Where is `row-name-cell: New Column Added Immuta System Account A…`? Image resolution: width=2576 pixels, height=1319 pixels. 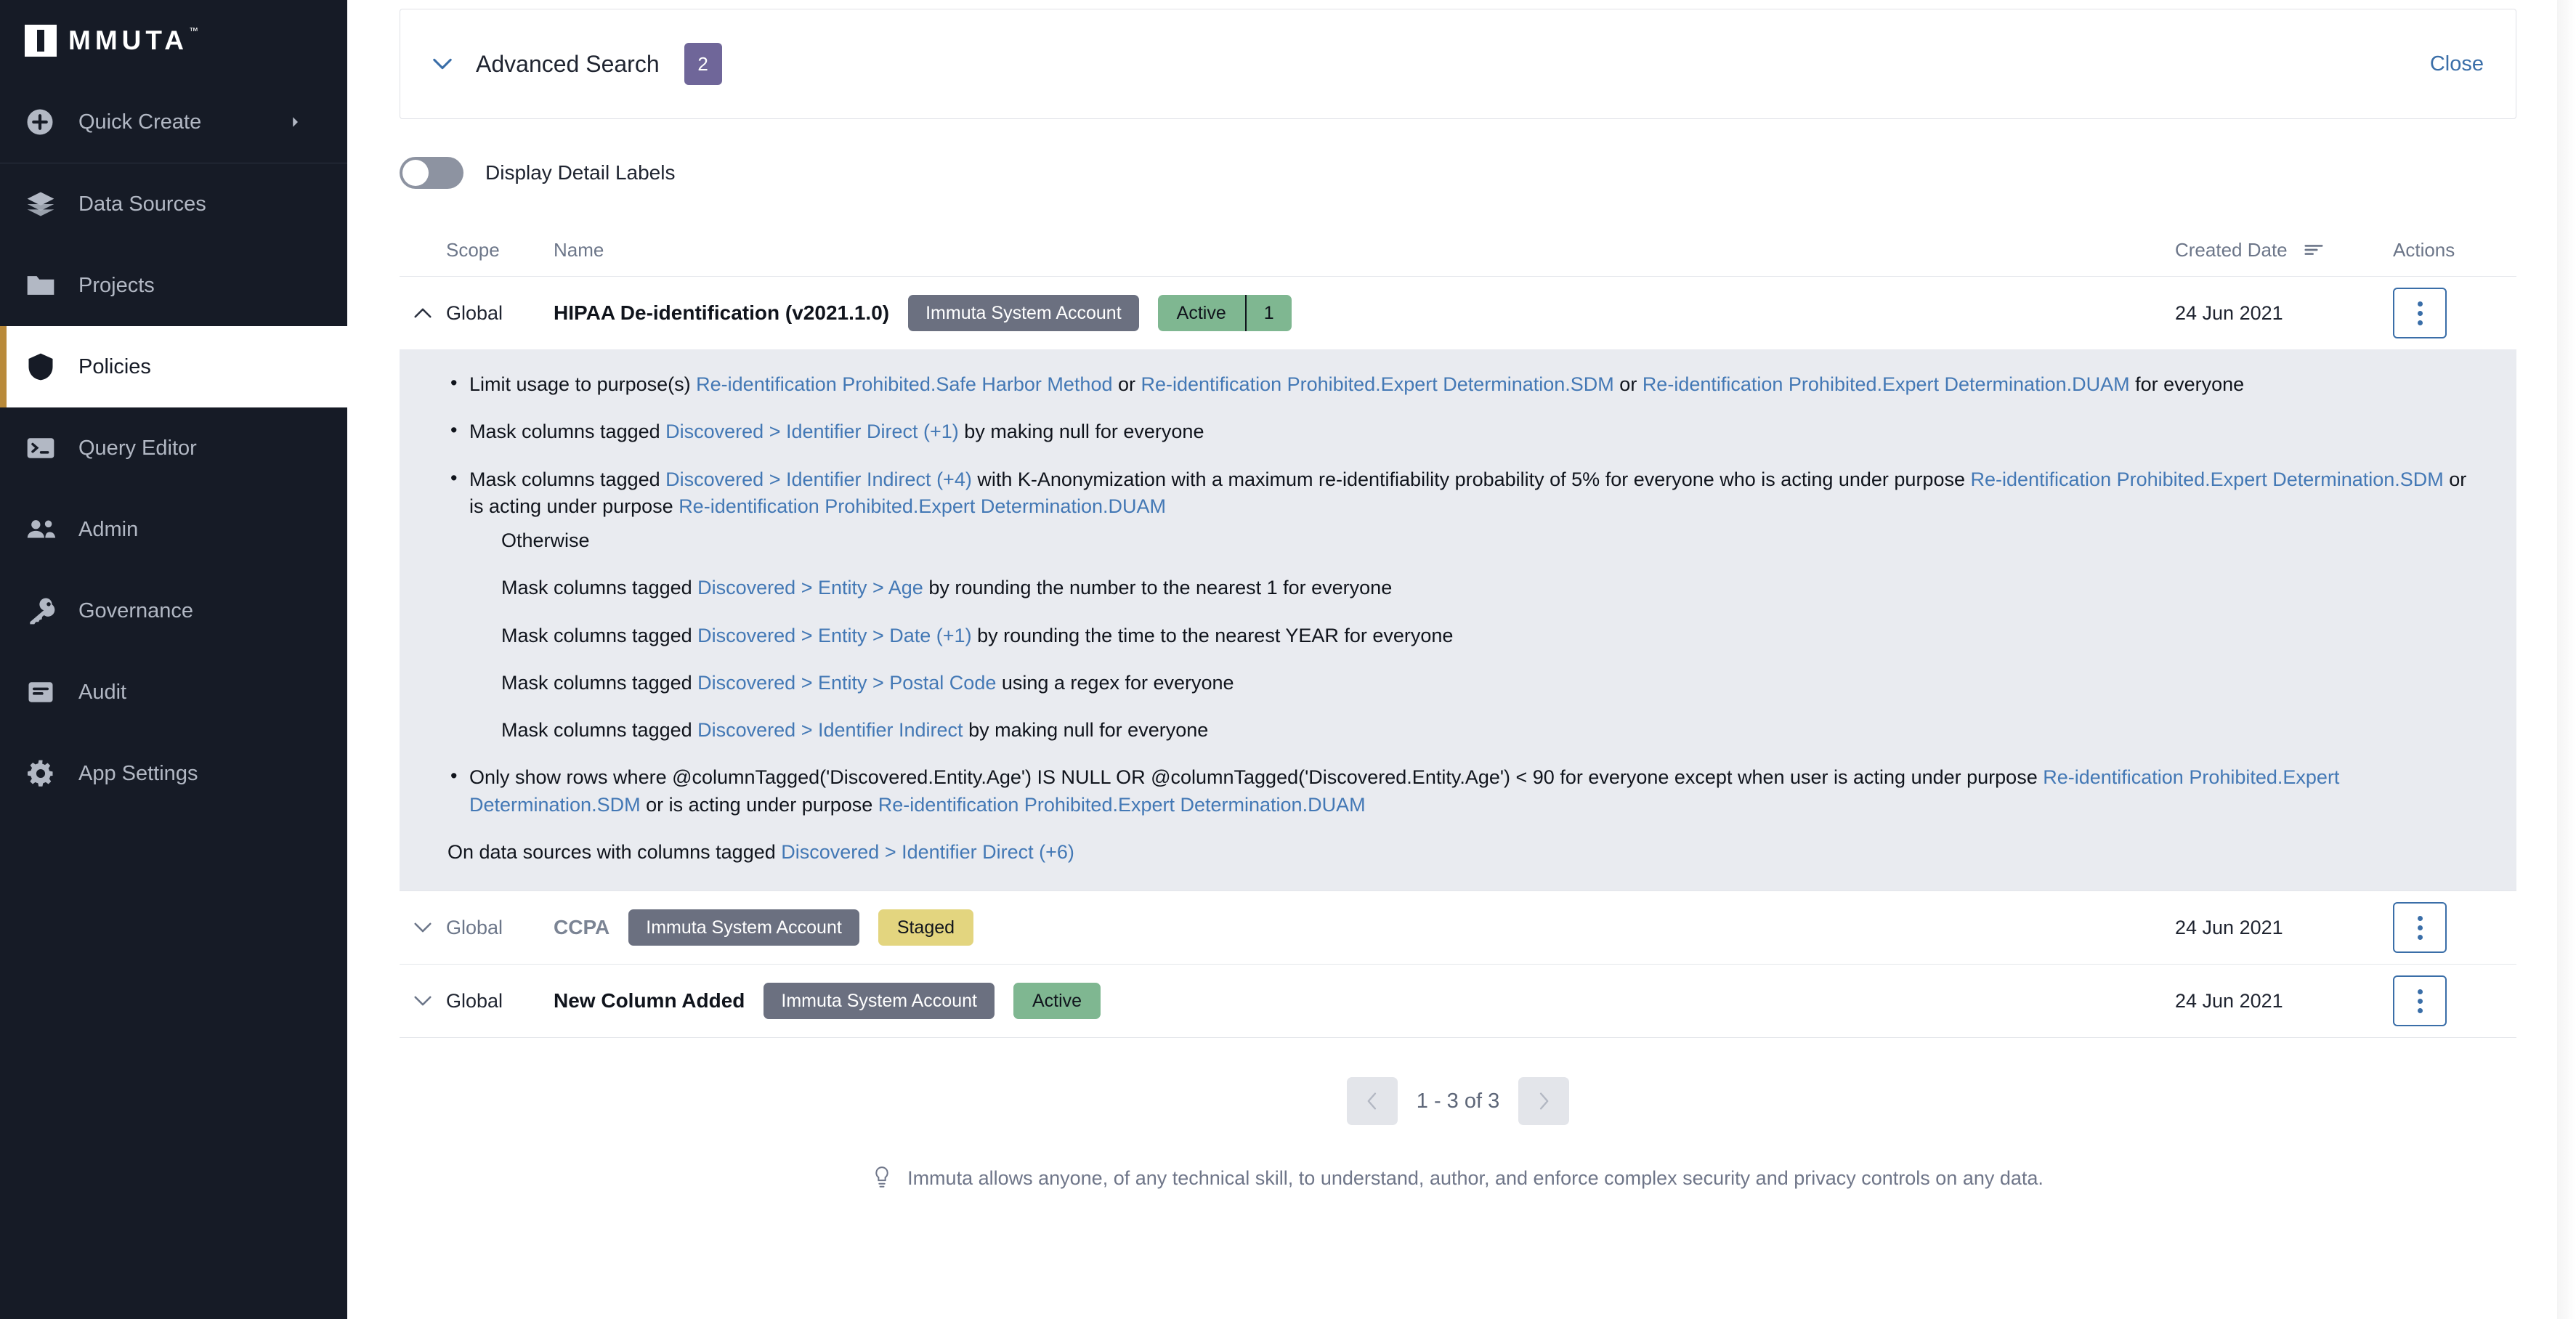 row-name-cell: New Column Added Immuta System Account A… is located at coordinates (1364, 1001).